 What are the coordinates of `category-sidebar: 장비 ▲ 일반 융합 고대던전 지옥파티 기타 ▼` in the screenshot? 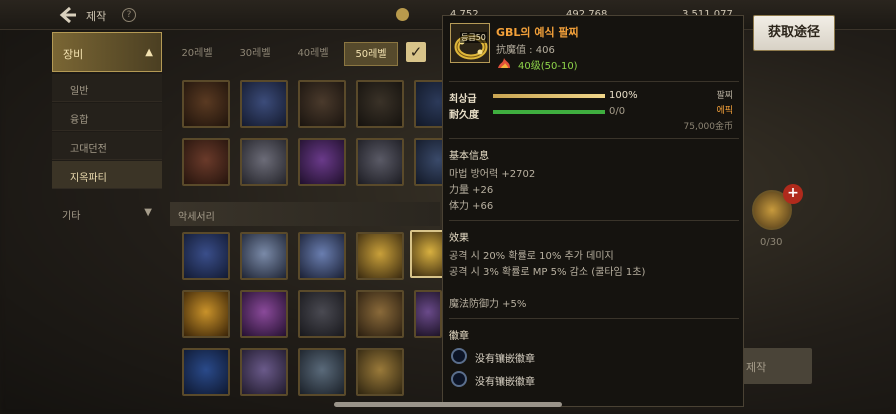 It's located at (107, 182).